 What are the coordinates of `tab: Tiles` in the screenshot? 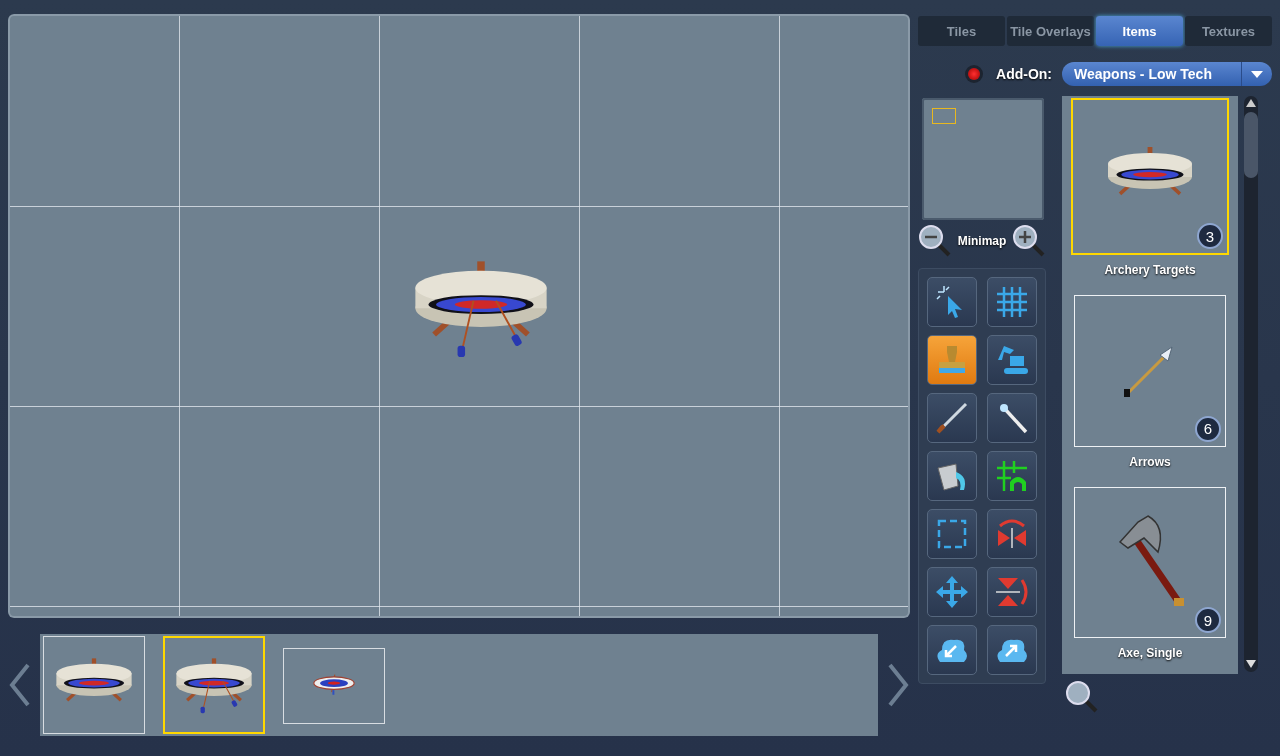 It's located at (961, 31).